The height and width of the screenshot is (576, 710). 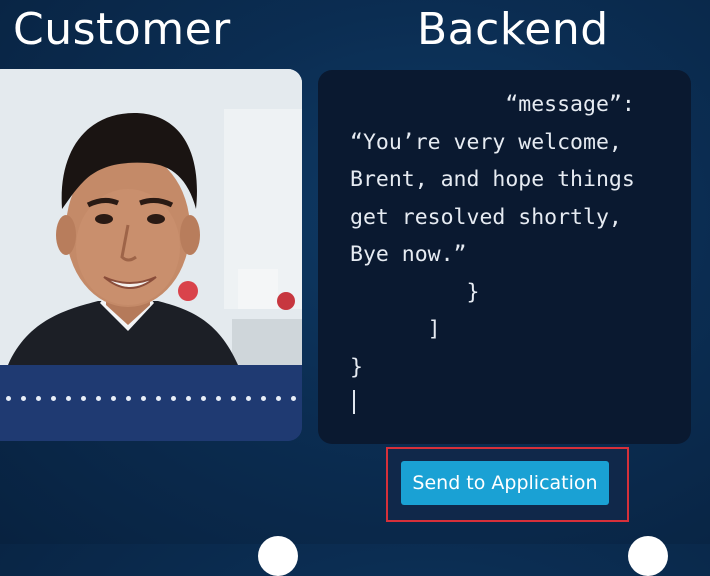 I want to click on backend-header: Backend, so click(x=513, y=29).